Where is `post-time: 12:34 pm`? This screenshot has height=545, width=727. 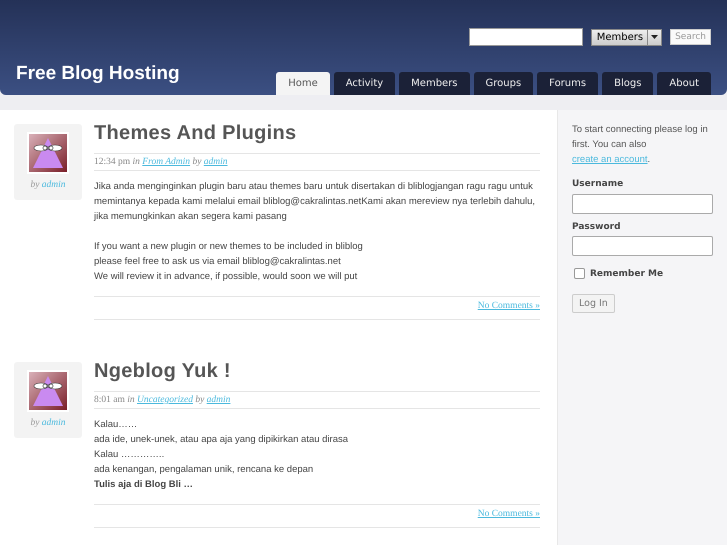
post-time: 12:34 pm is located at coordinates (112, 162).